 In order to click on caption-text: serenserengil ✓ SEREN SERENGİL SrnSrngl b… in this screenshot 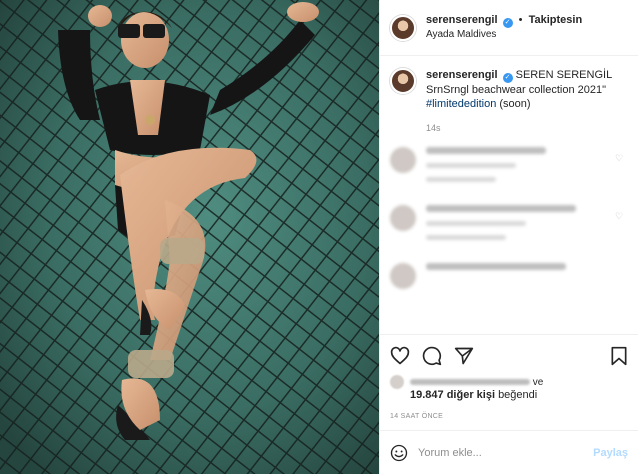, I will do `click(519, 89)`.